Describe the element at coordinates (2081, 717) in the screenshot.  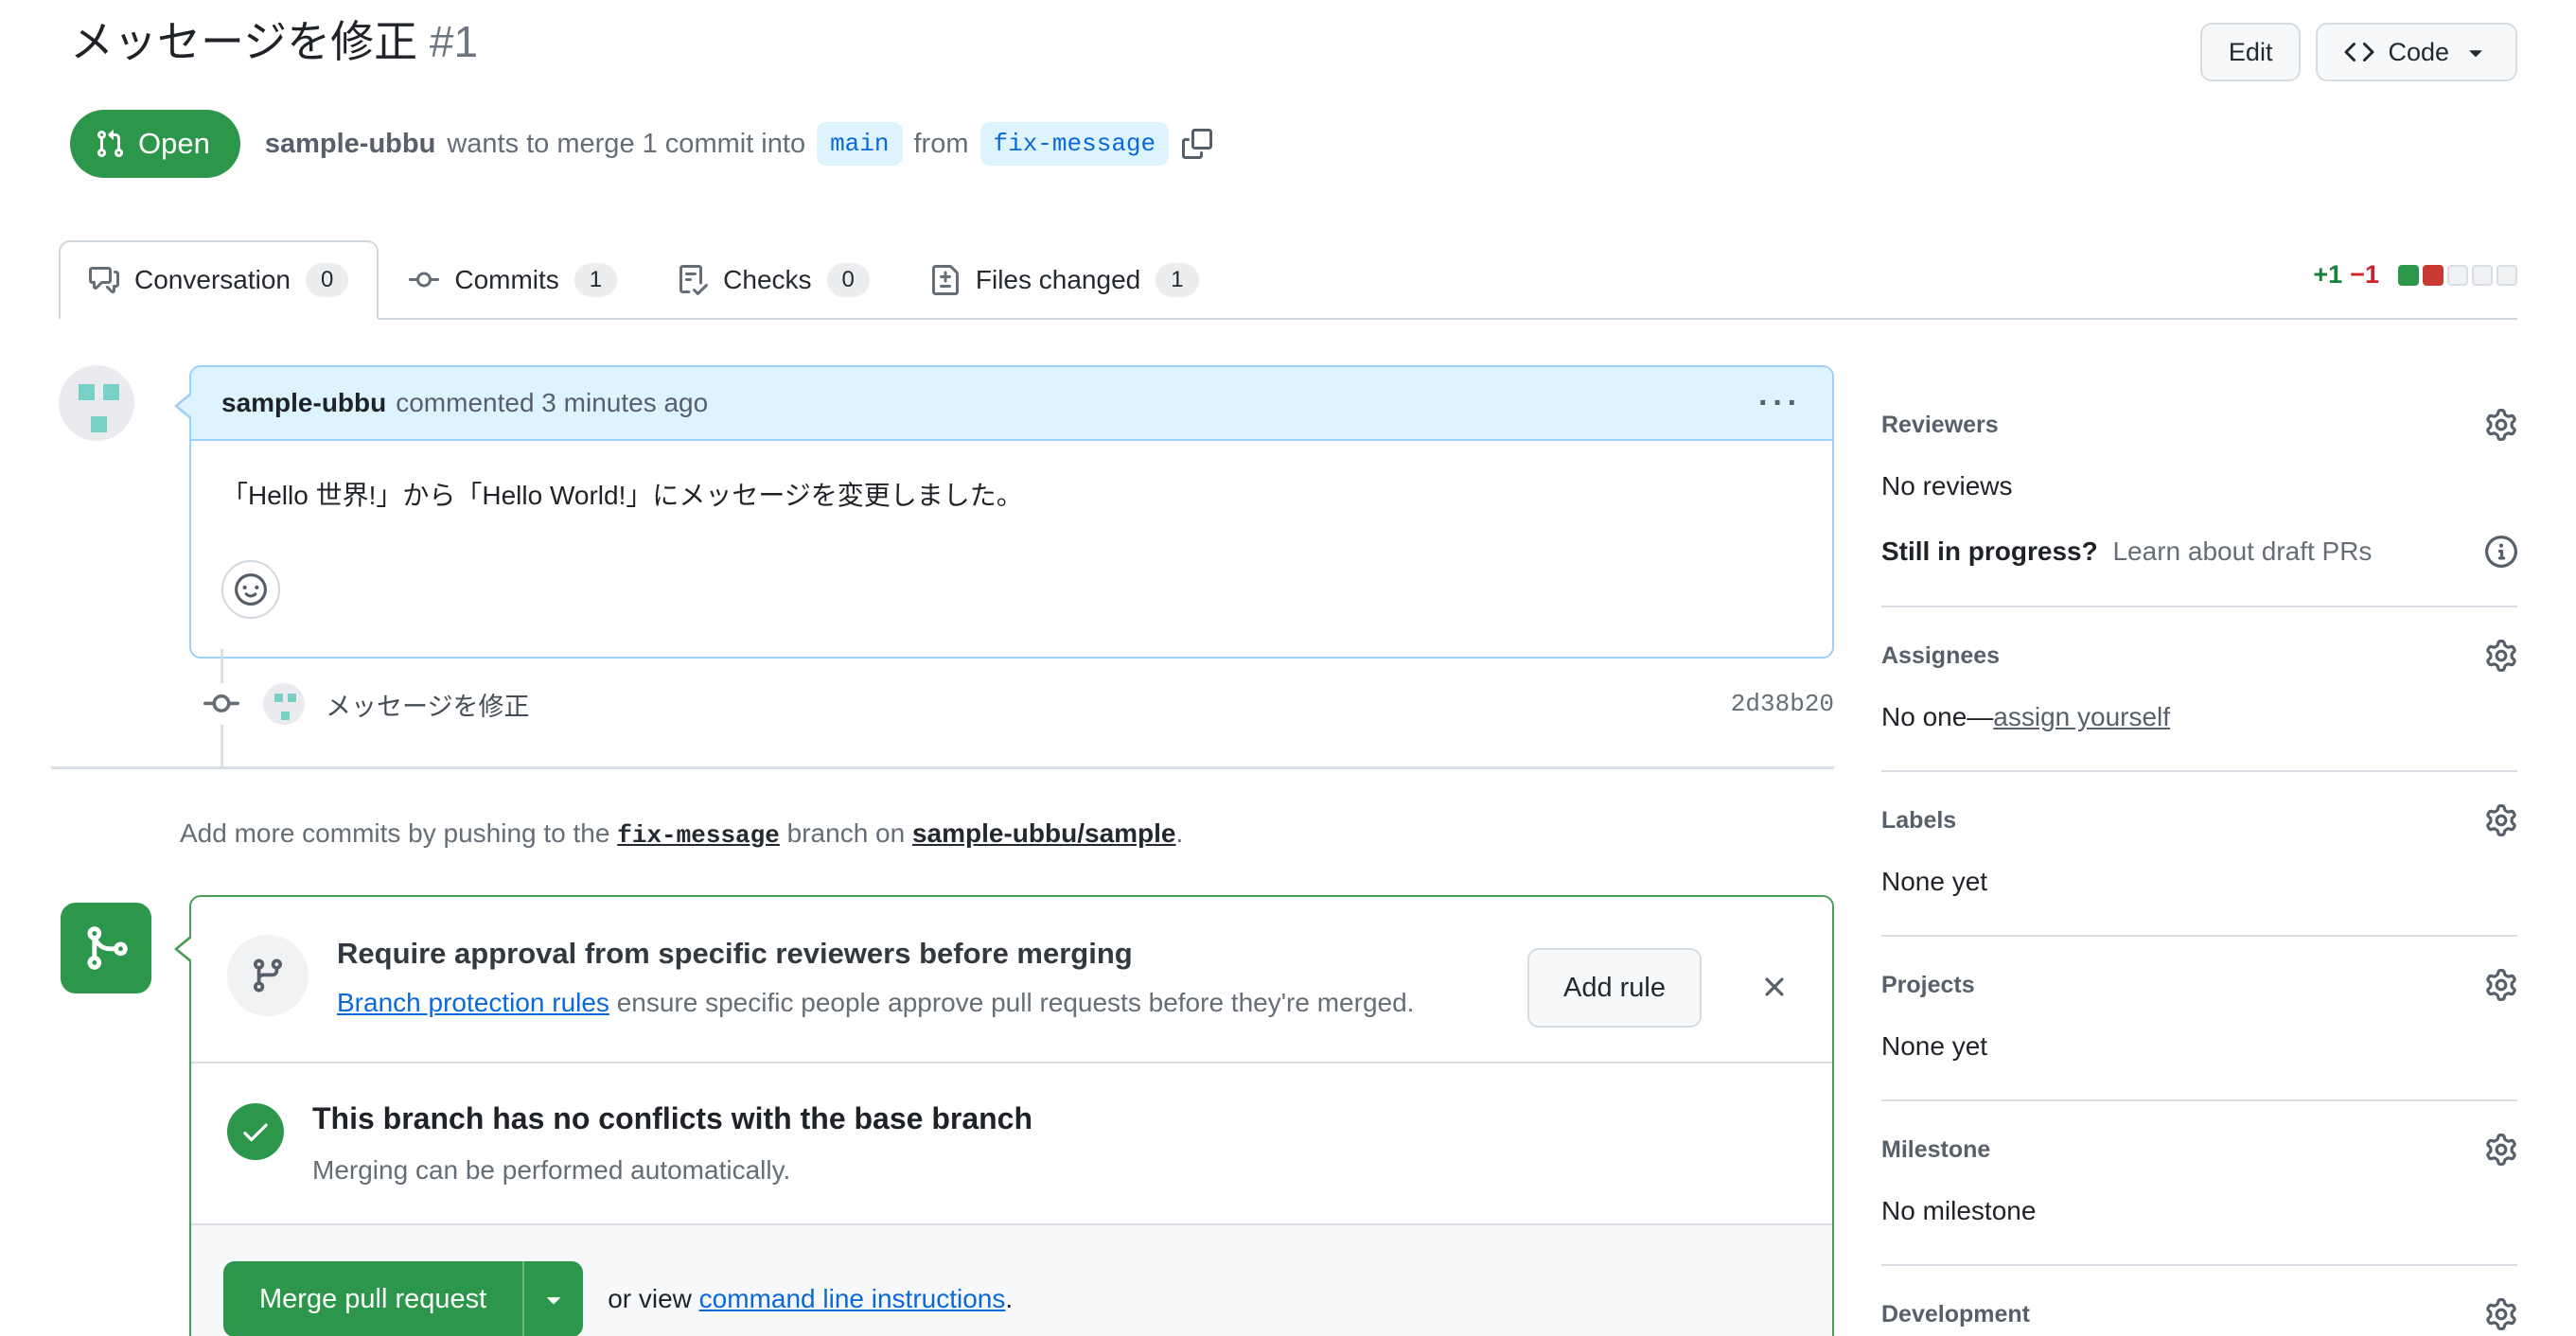
I see `assign-yourself-link: assign yourself` at that location.